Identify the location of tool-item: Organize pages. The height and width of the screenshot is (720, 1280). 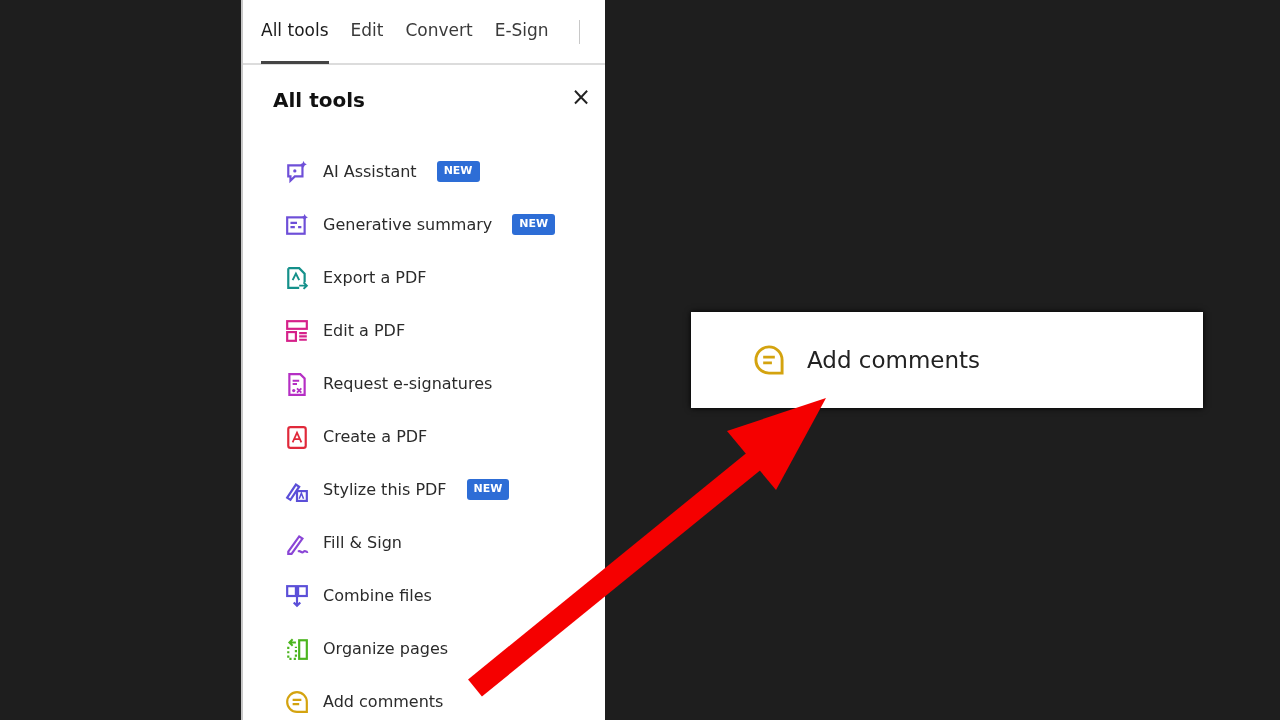
(424, 648).